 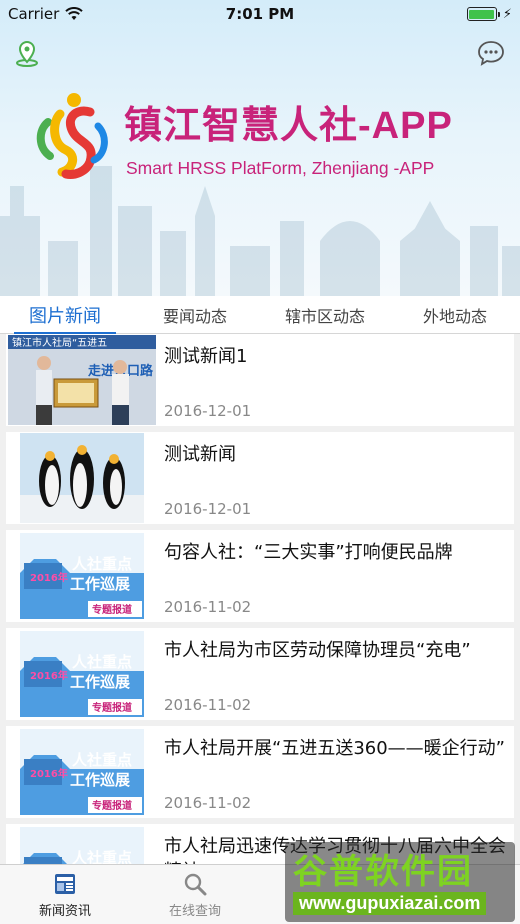 What do you see at coordinates (383, 872) in the screenshot?
I see `watermark-title: 谷普软件园` at bounding box center [383, 872].